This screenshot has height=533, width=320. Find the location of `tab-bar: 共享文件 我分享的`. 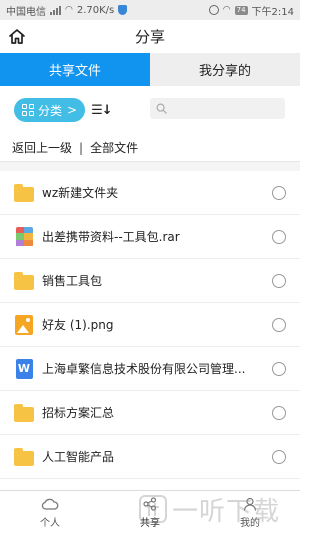

tab-bar: 共享文件 我分享的 is located at coordinates (150, 69).